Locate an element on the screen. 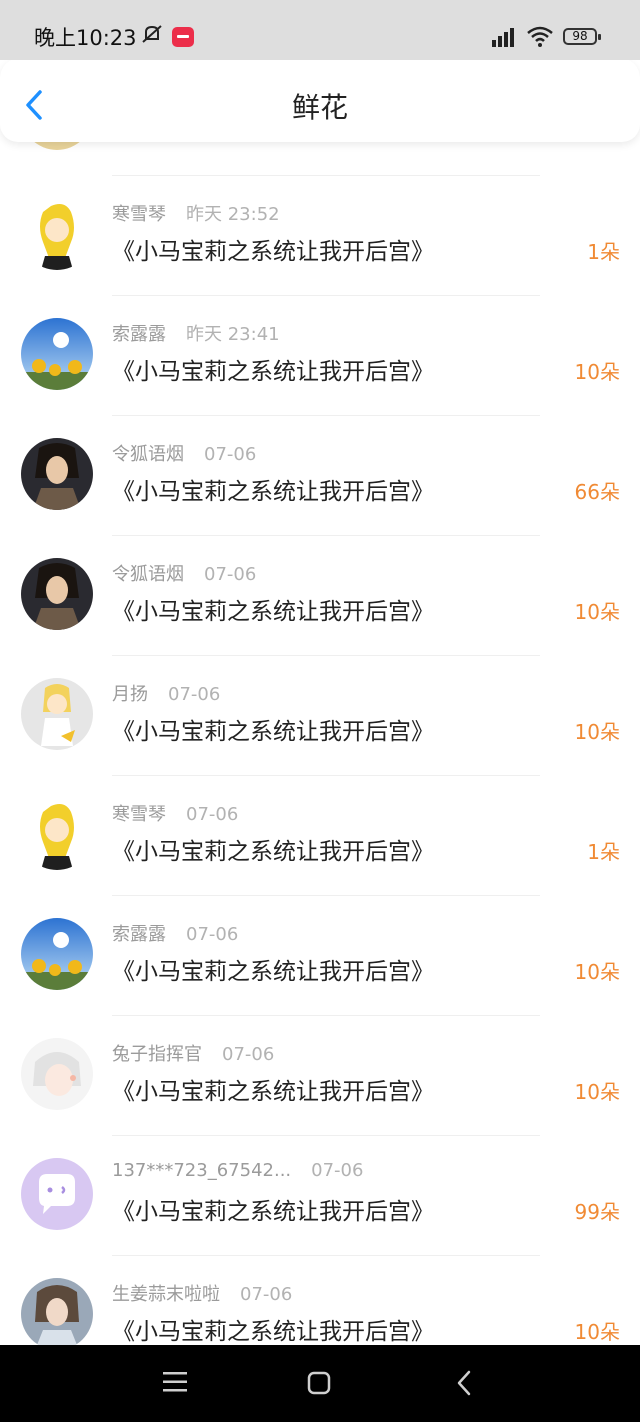 This screenshot has width=640, height=1422. status-bar: 晚上10:23 98 is located at coordinates (320, 30).